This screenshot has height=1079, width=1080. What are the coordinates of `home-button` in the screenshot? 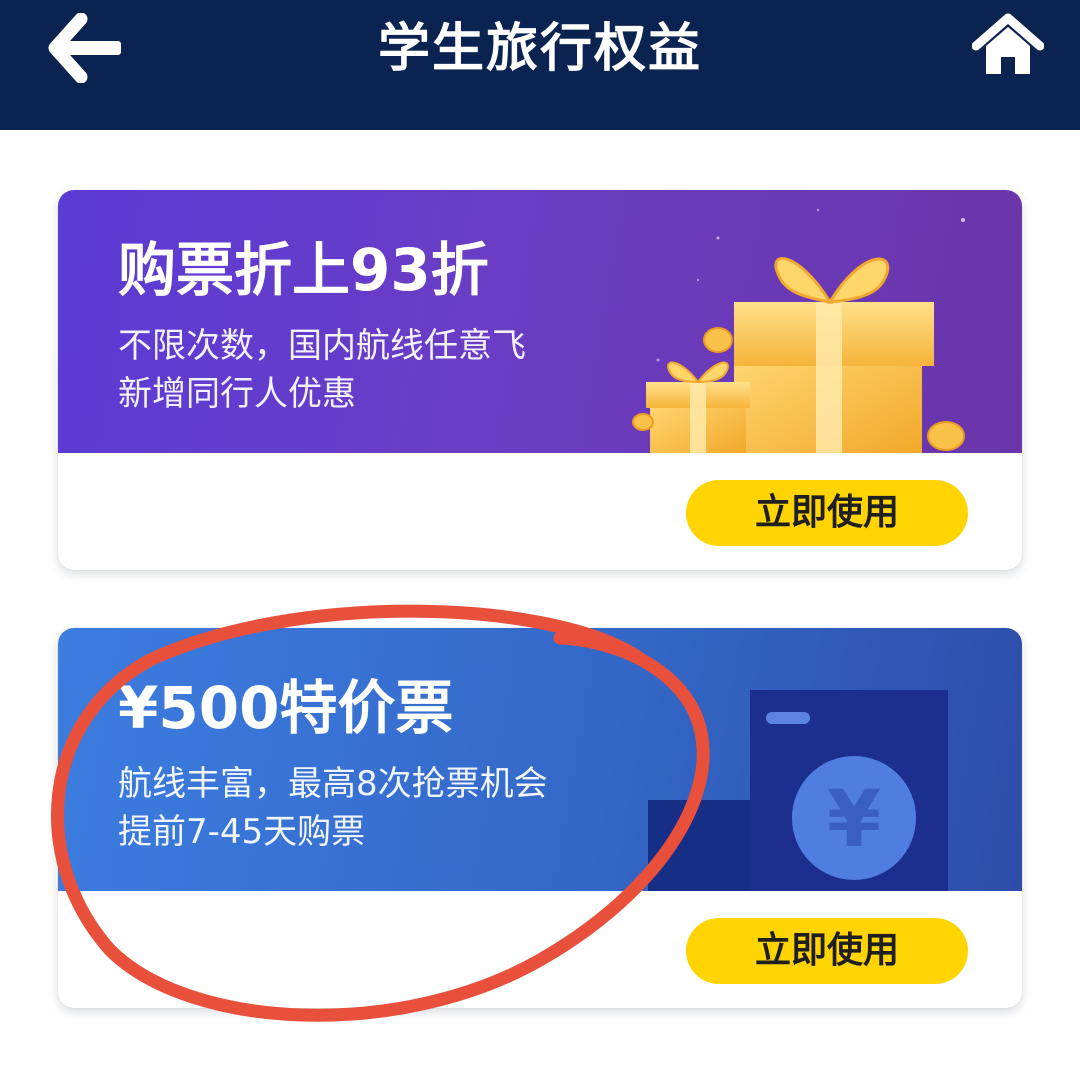 It's located at (1008, 45).